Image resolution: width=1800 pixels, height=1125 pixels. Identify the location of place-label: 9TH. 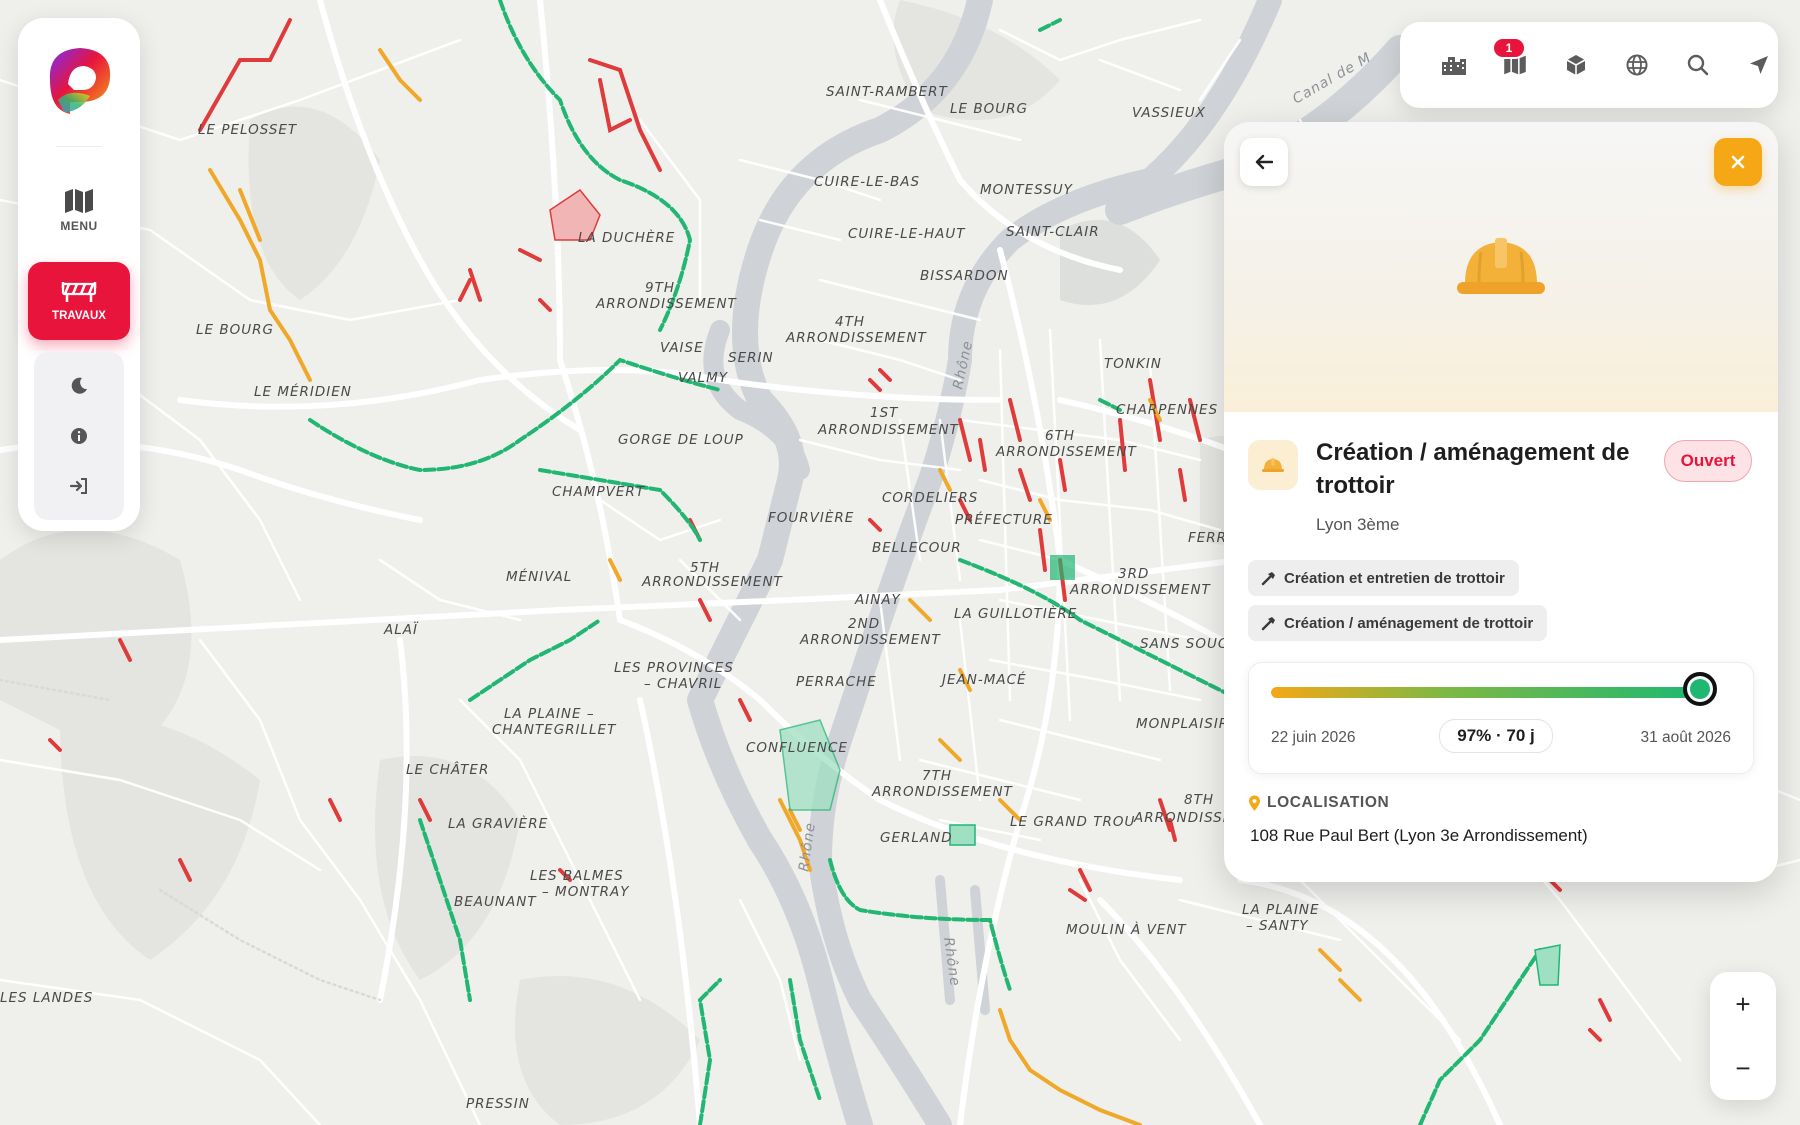
(660, 288).